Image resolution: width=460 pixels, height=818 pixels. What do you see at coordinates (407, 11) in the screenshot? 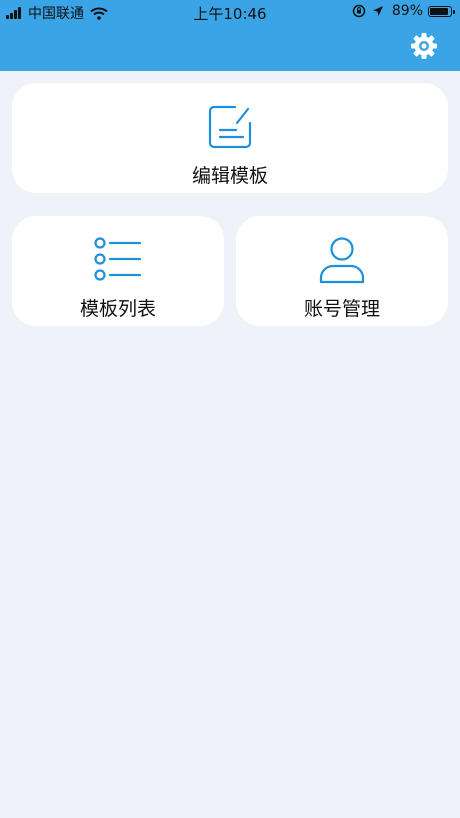
I see `battery-percent: 89%` at bounding box center [407, 11].